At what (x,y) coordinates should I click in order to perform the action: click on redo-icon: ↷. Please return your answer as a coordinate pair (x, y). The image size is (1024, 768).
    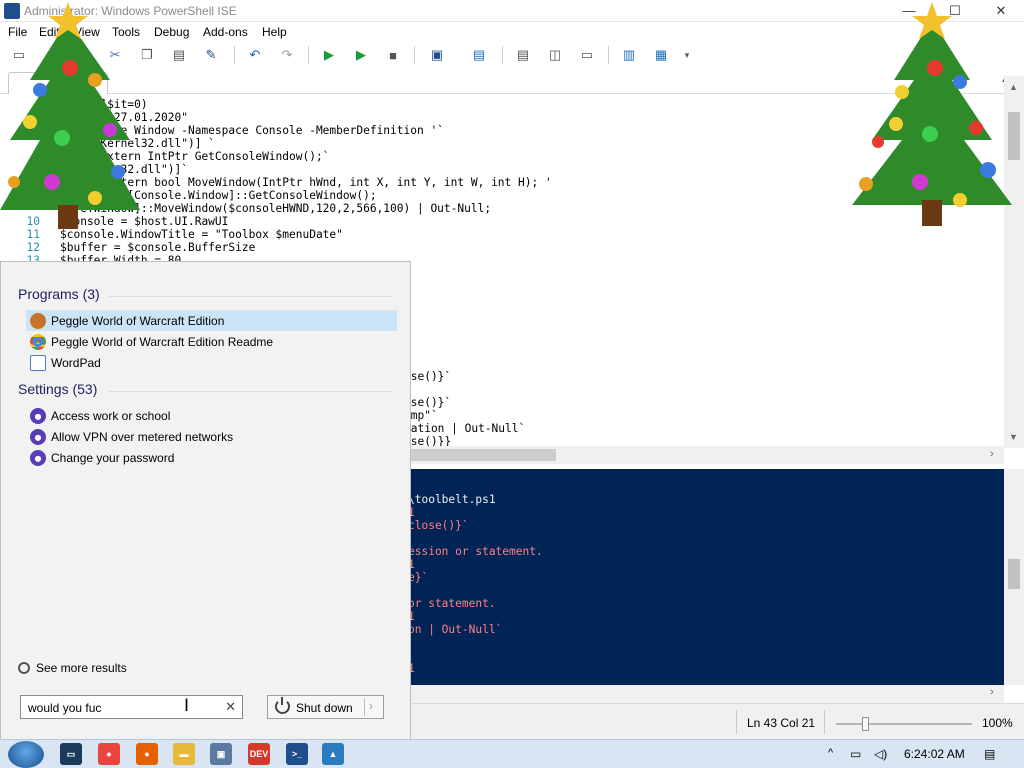
    Looking at the image, I should click on (287, 55).